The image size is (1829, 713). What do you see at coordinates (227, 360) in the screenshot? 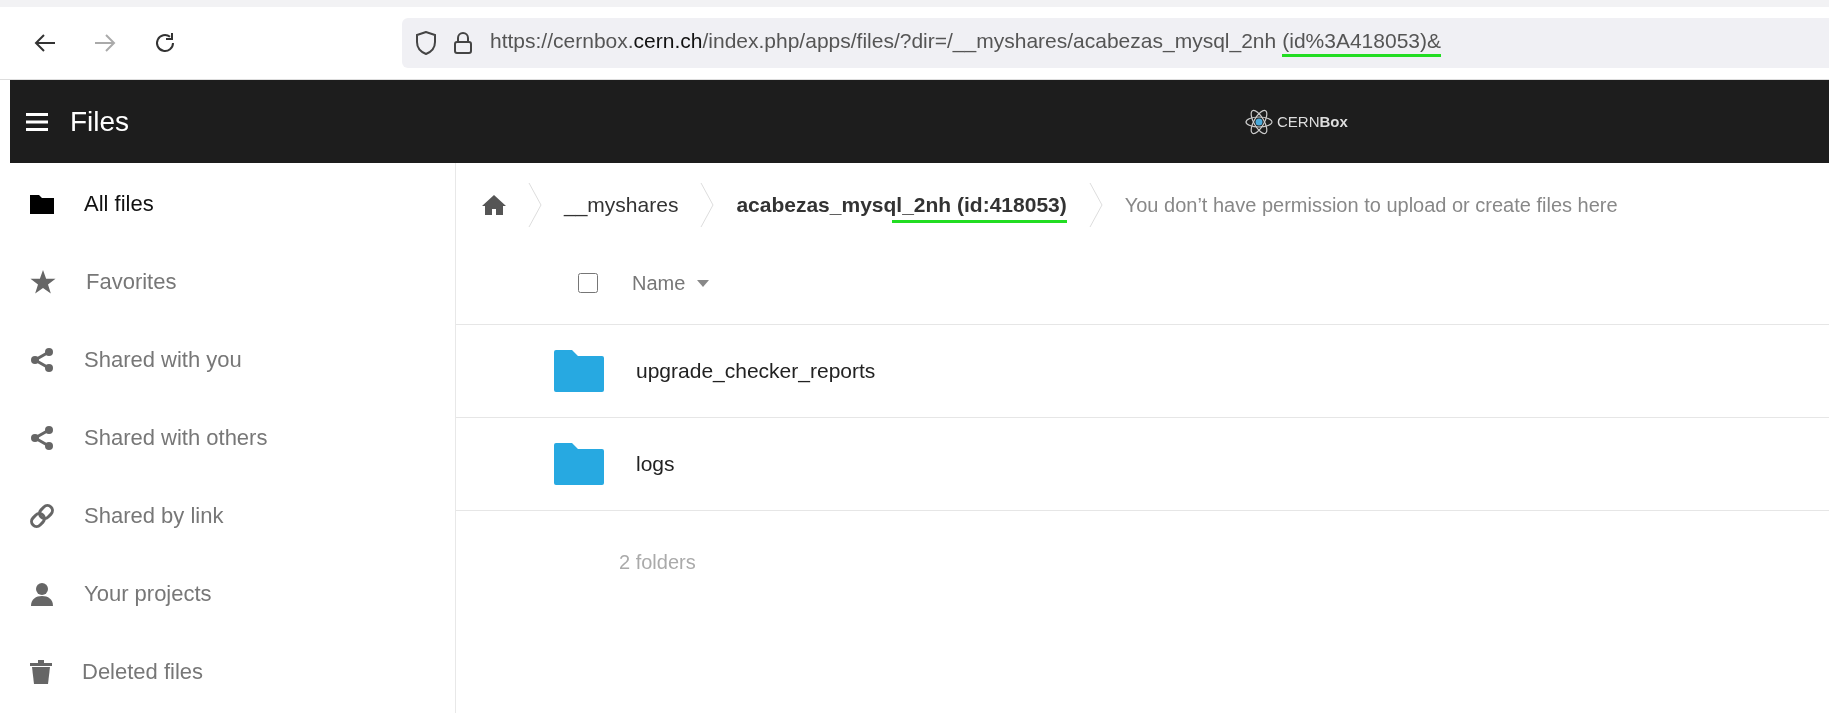
I see `sidebar-item: Shared with you` at bounding box center [227, 360].